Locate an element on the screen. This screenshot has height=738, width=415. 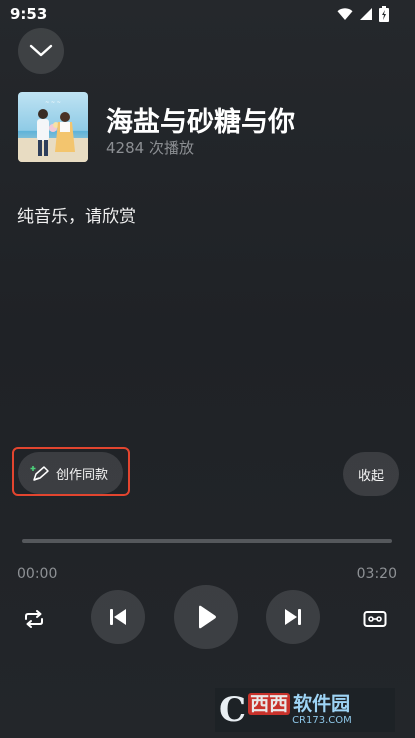
watermark-logo: C 西西 软件园 CR173.COM is located at coordinates (305, 710).